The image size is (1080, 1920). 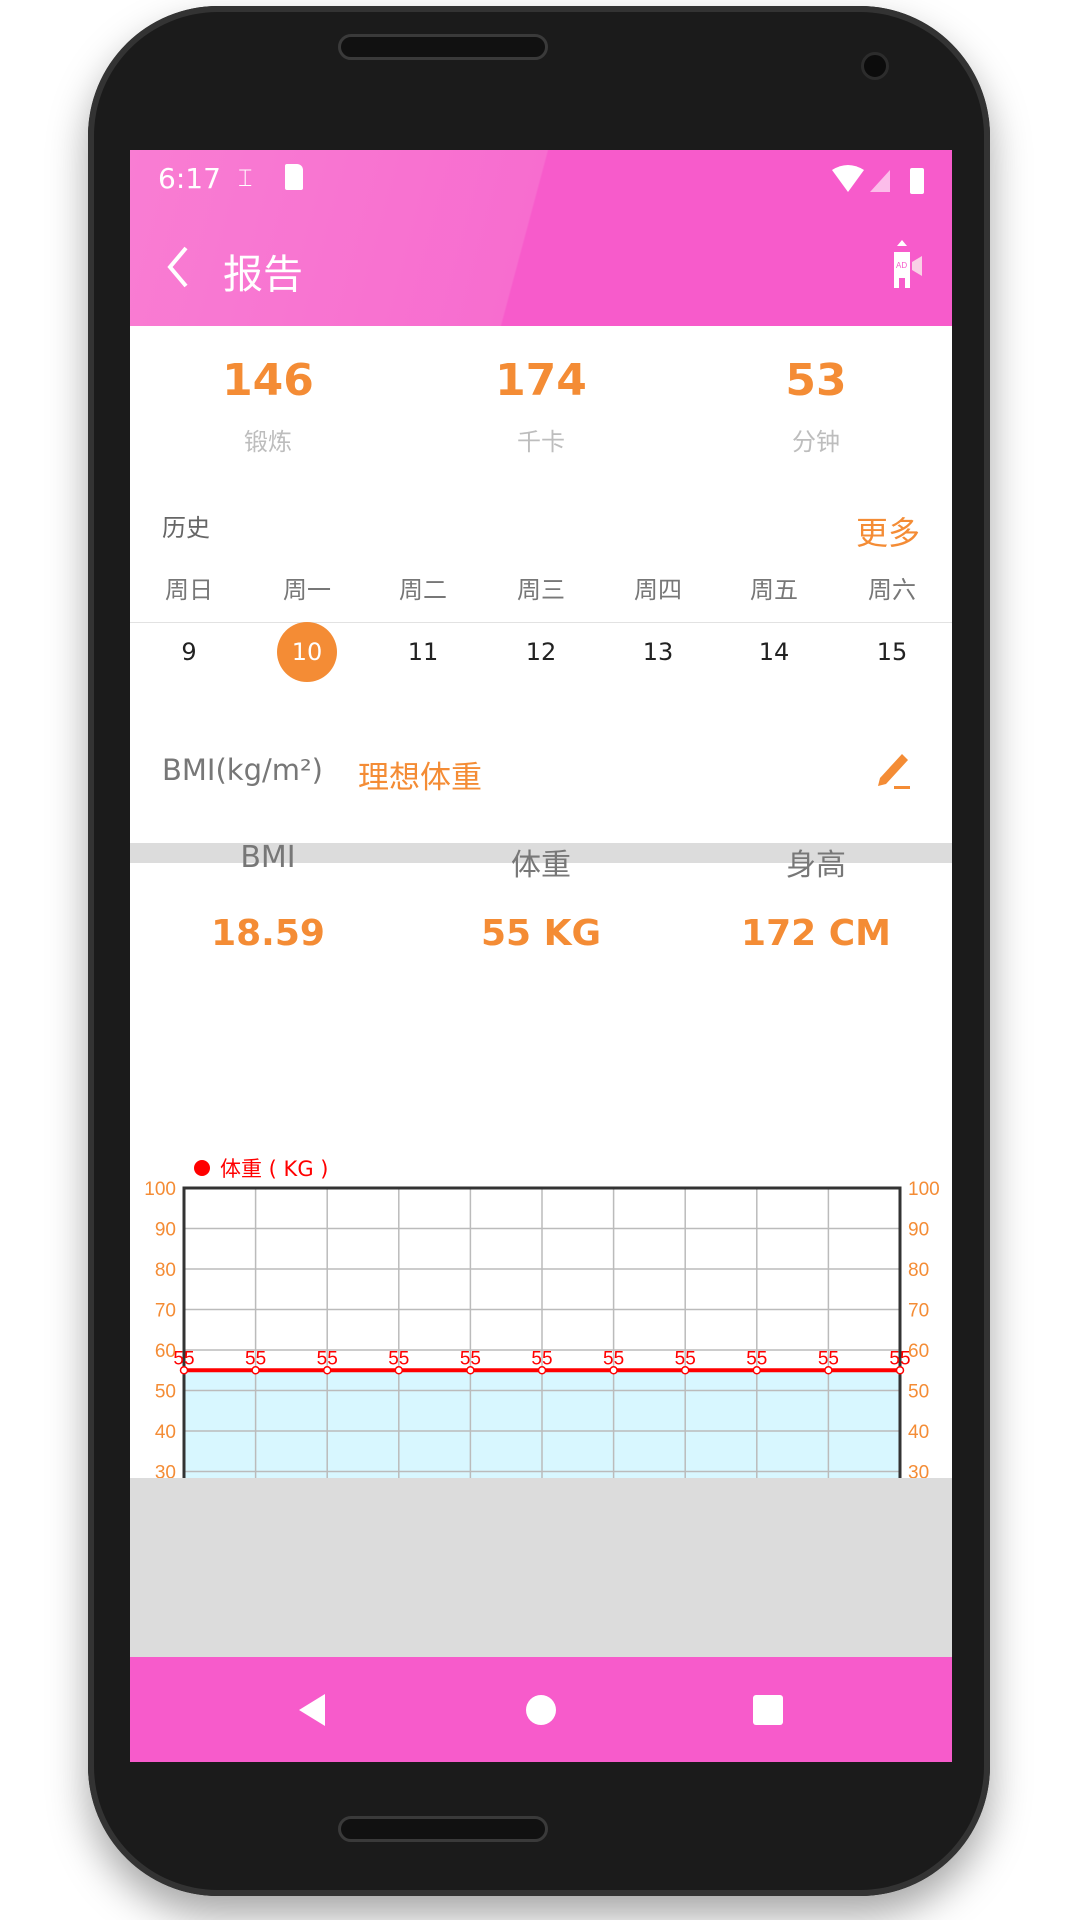 What do you see at coordinates (918, 1351) in the screenshot?
I see `y-tick-right: 60` at bounding box center [918, 1351].